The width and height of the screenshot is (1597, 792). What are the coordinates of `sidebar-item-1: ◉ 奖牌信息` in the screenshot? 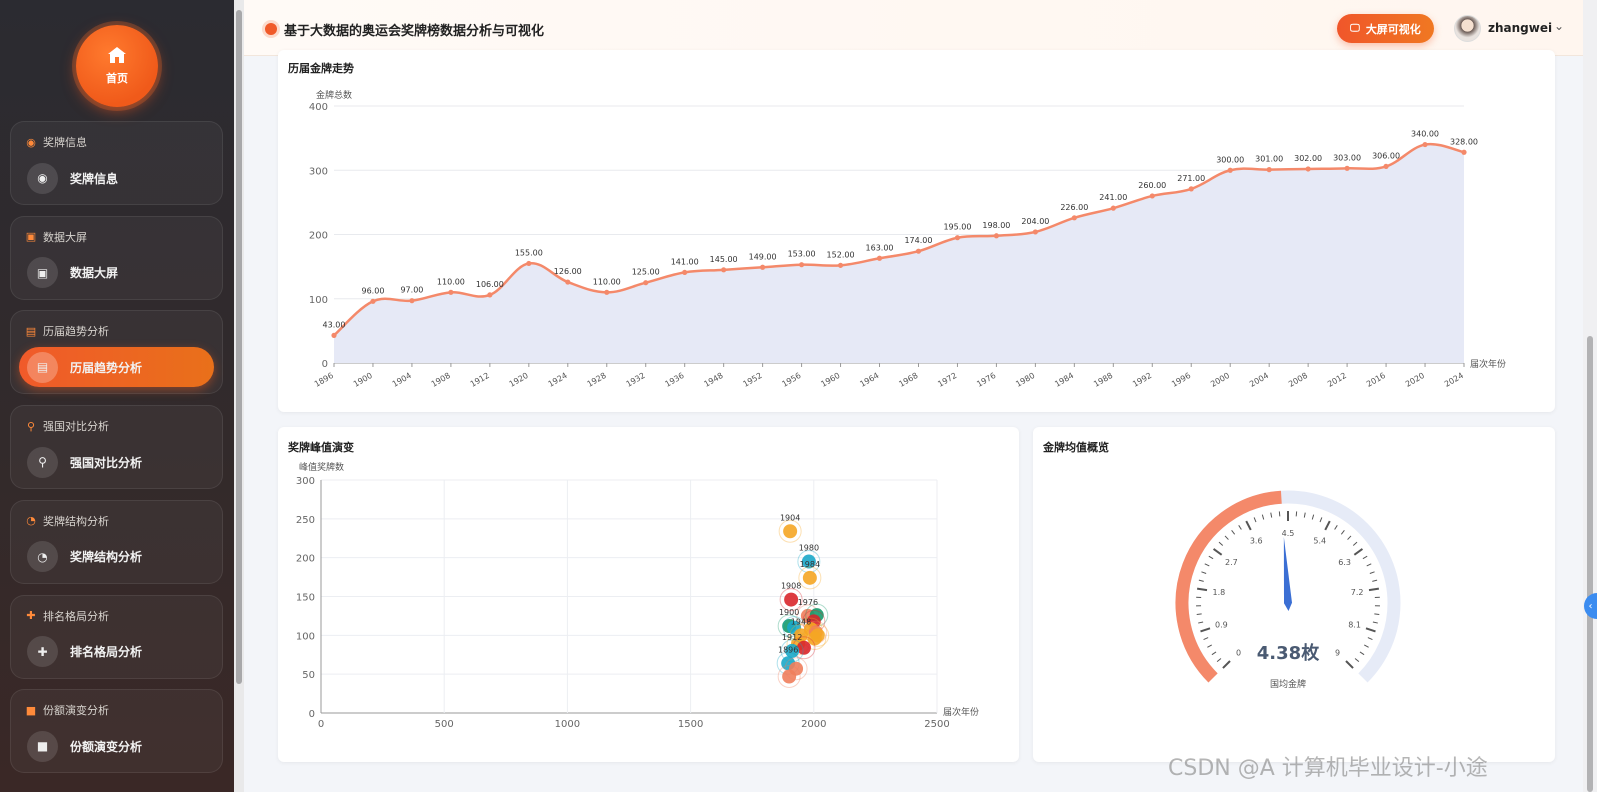 It's located at (116, 178).